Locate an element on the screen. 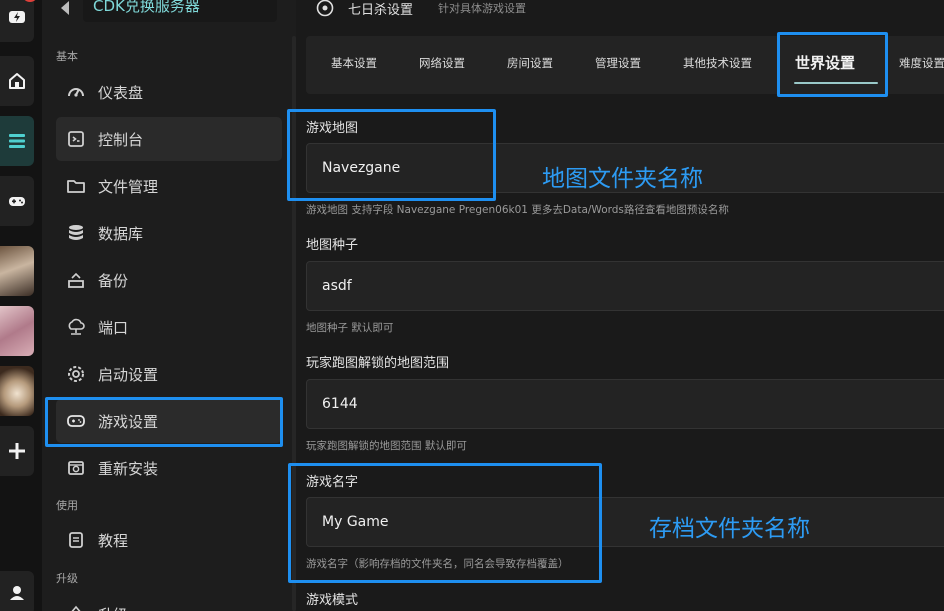 The image size is (944, 611). tab-basic: 基本设置 is located at coordinates (354, 63).